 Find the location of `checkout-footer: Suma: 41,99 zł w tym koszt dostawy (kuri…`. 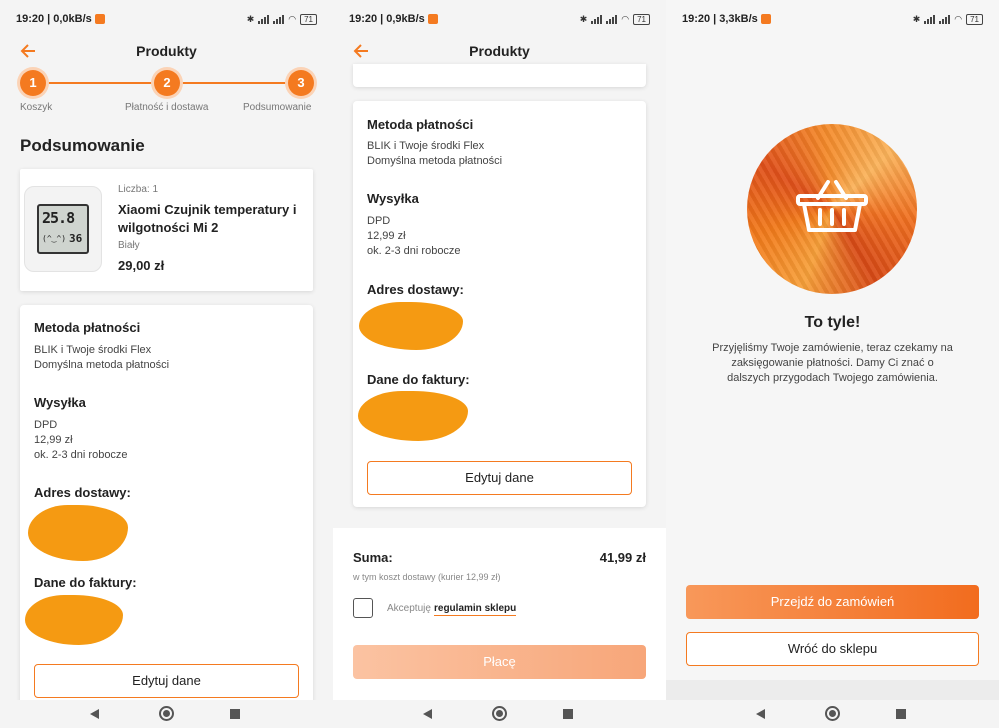

checkout-footer: Suma: 41,99 zł w tym koszt dostawy (kuri… is located at coordinates (499, 614).